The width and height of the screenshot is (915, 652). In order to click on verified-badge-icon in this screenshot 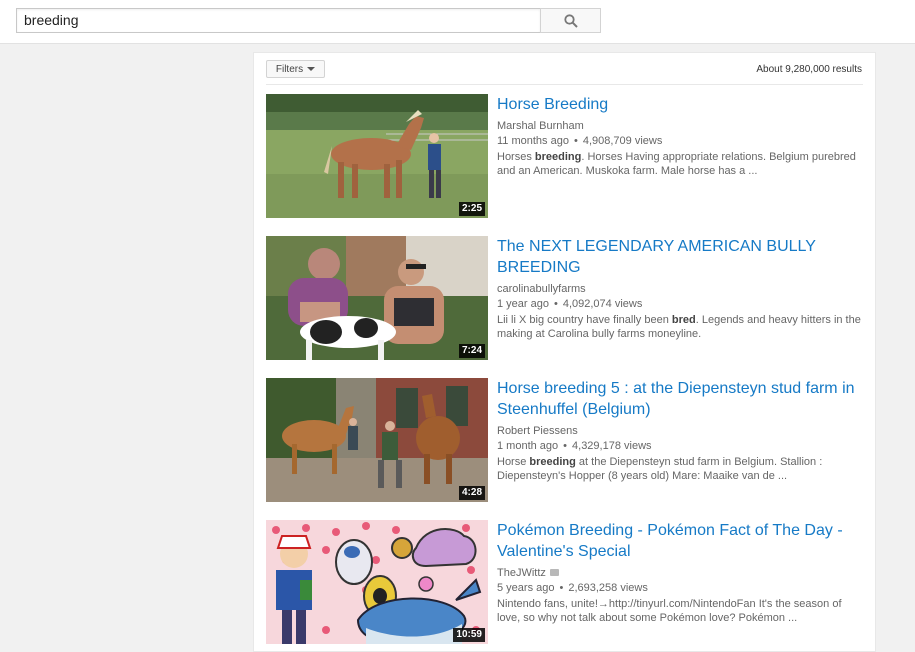, I will do `click(554, 572)`.